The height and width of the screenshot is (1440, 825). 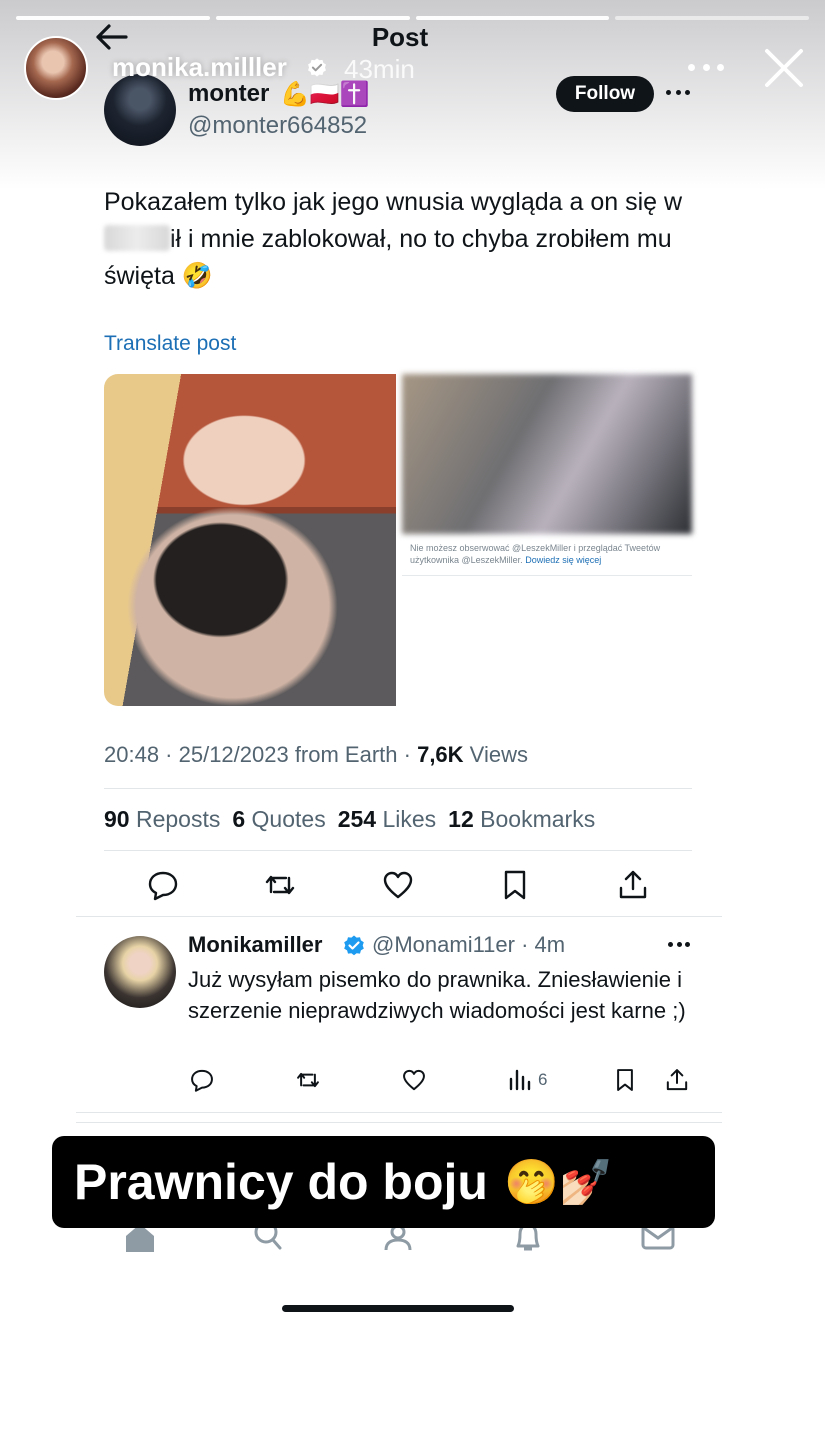 I want to click on avatar, so click(x=56, y=68).